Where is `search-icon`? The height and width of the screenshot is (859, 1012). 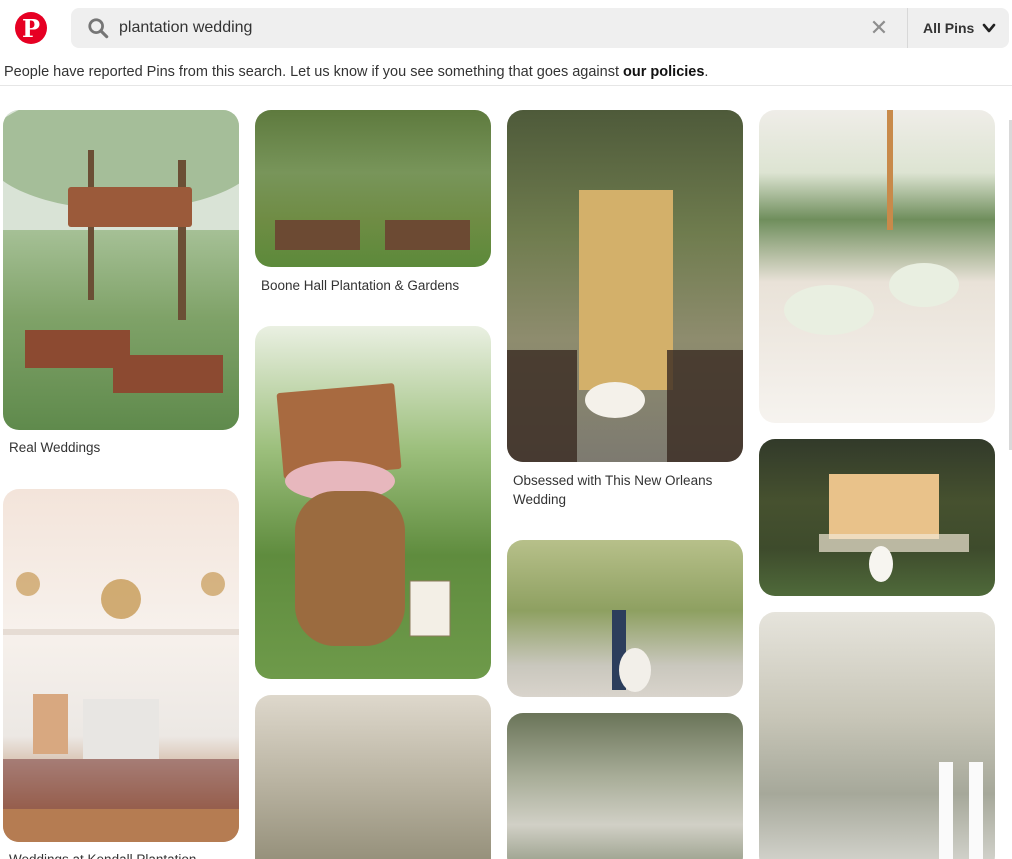
search-icon is located at coordinates (98, 28).